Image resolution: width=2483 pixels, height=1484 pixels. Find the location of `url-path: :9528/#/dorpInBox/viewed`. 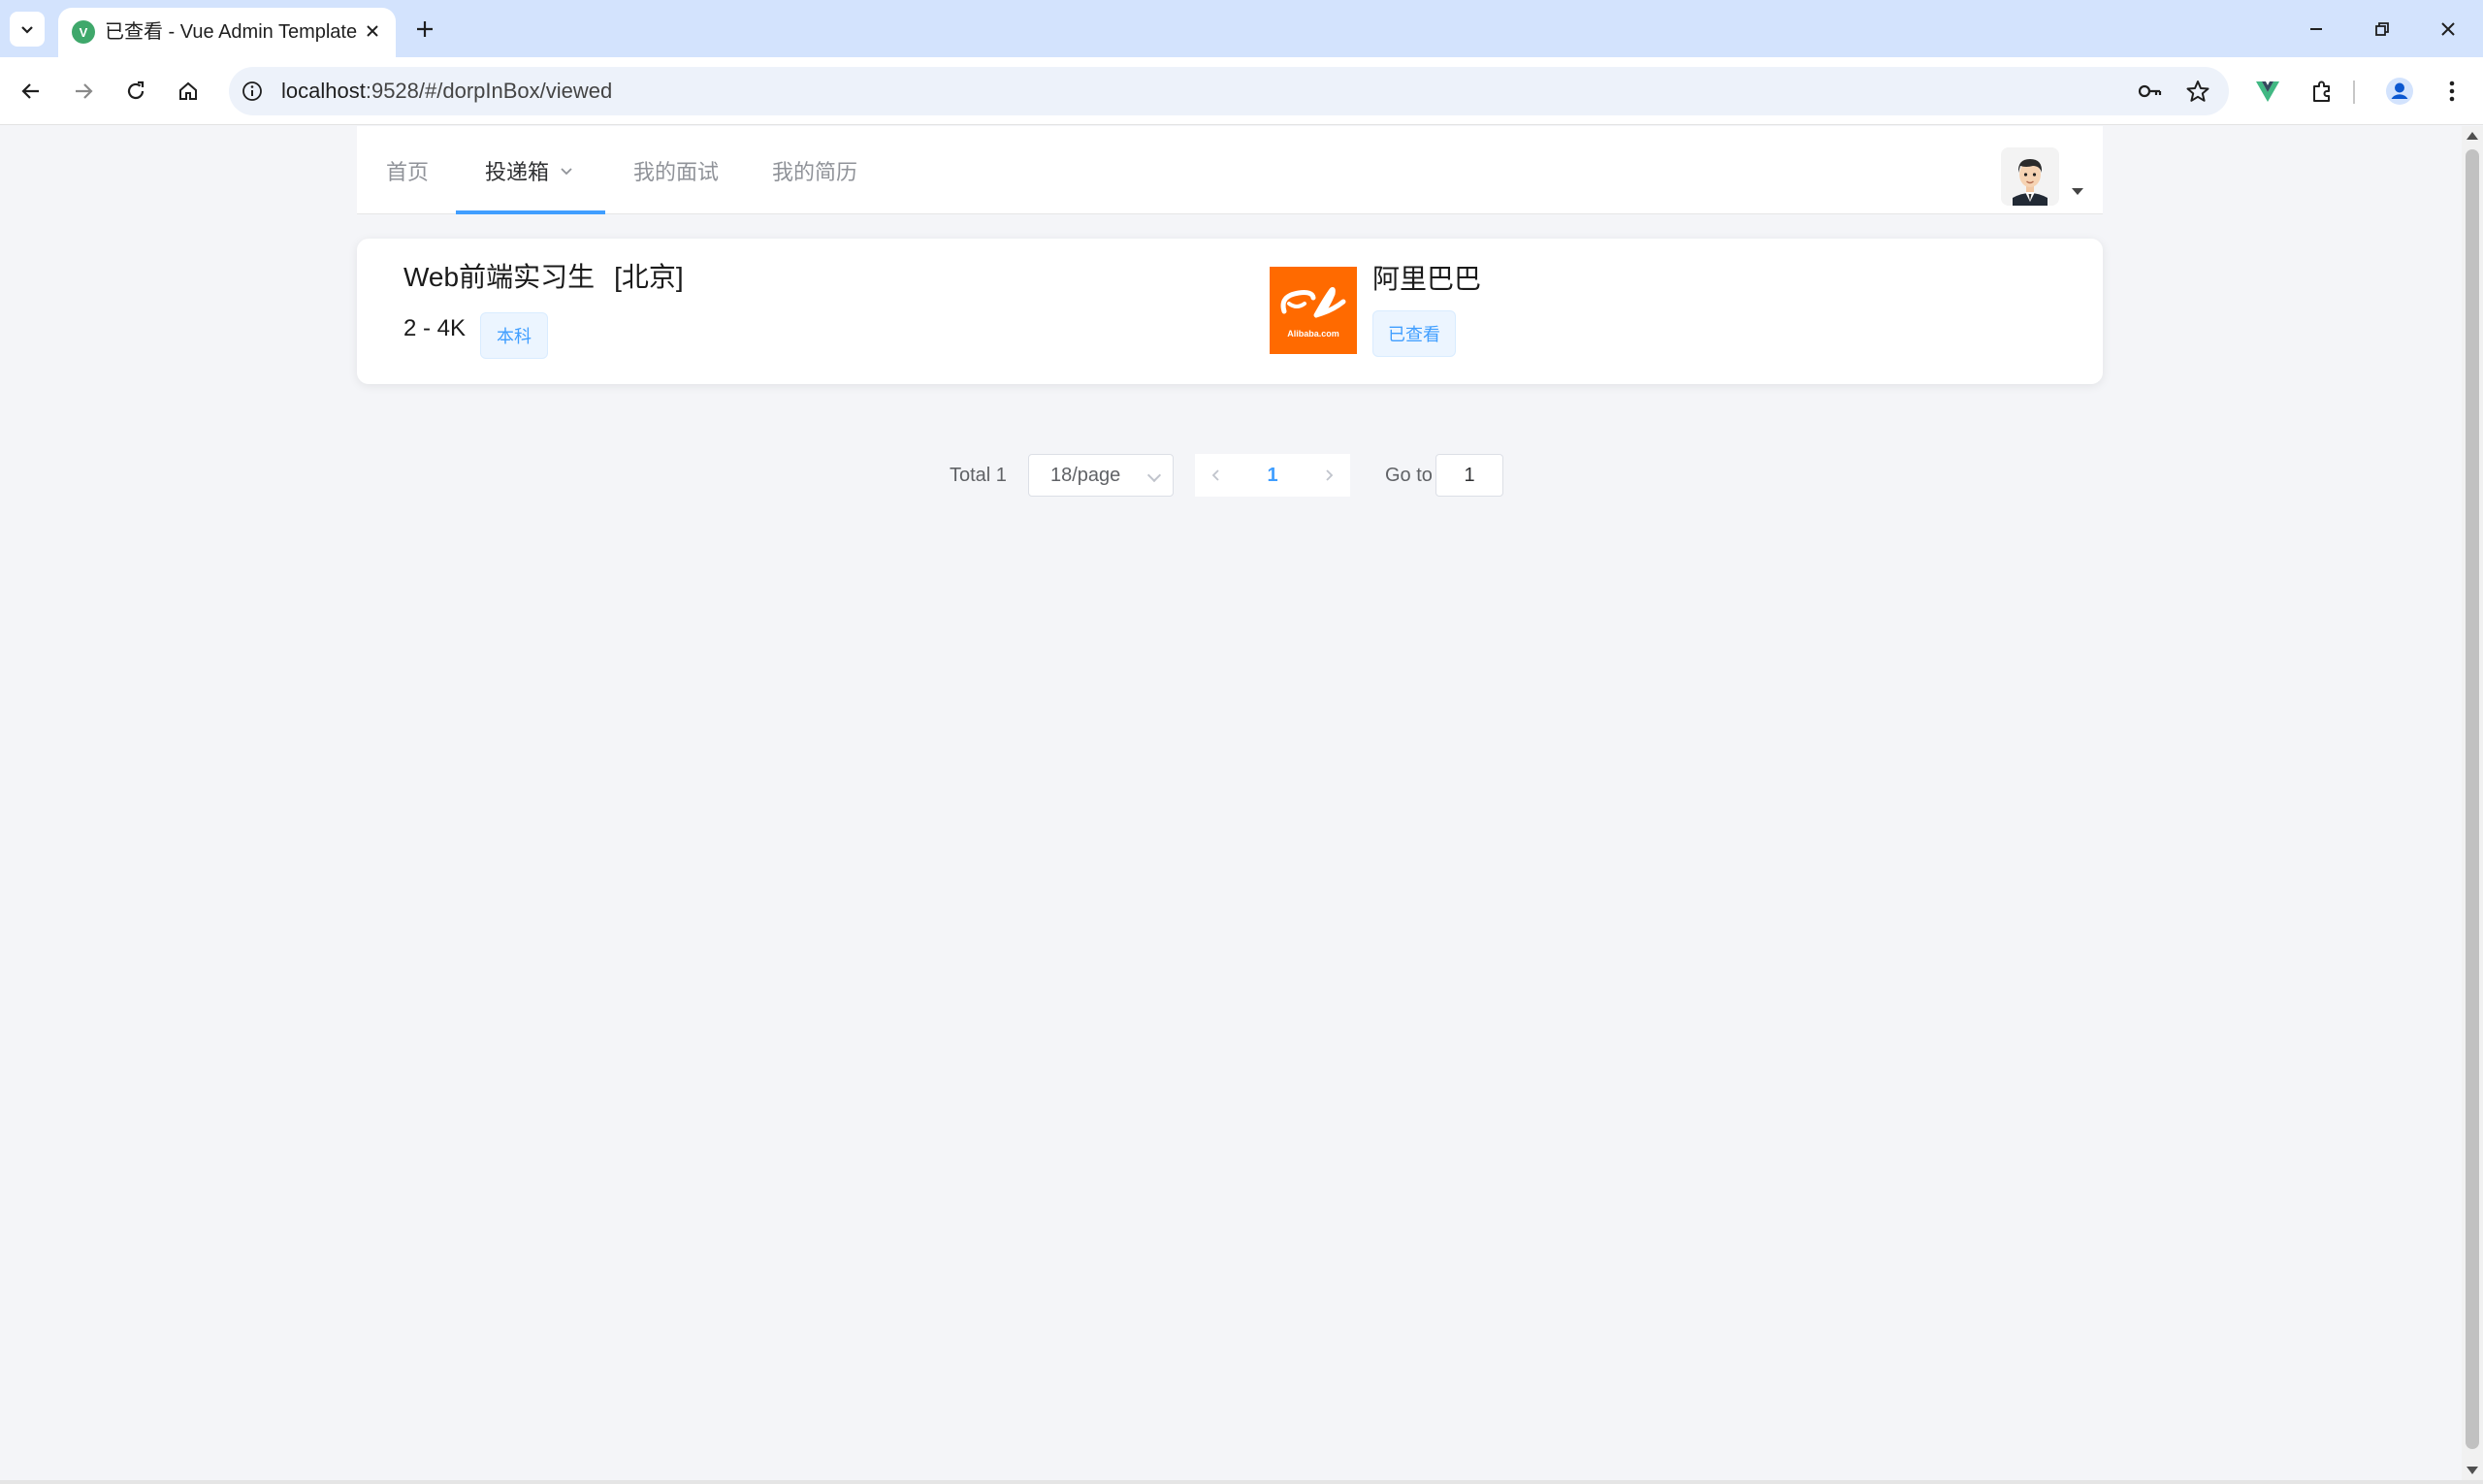

url-path: :9528/#/dorpInBox/viewed is located at coordinates (489, 91).